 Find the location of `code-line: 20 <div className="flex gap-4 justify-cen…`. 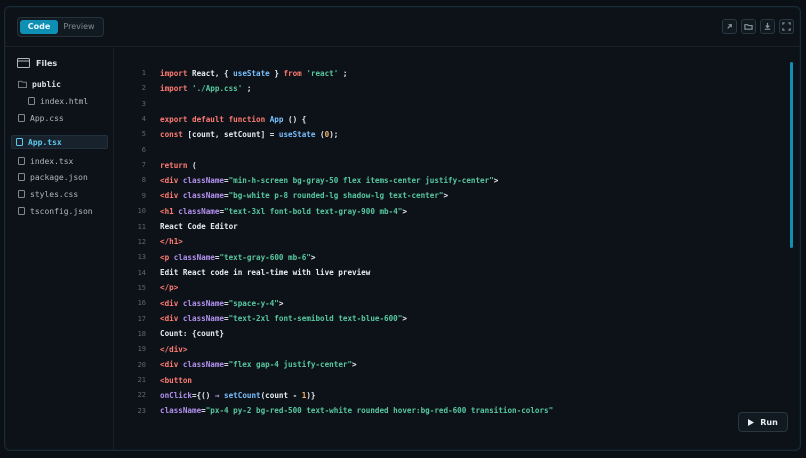

code-line: 20 <div className="flex gap-4 justify-cen… is located at coordinates (236, 365).